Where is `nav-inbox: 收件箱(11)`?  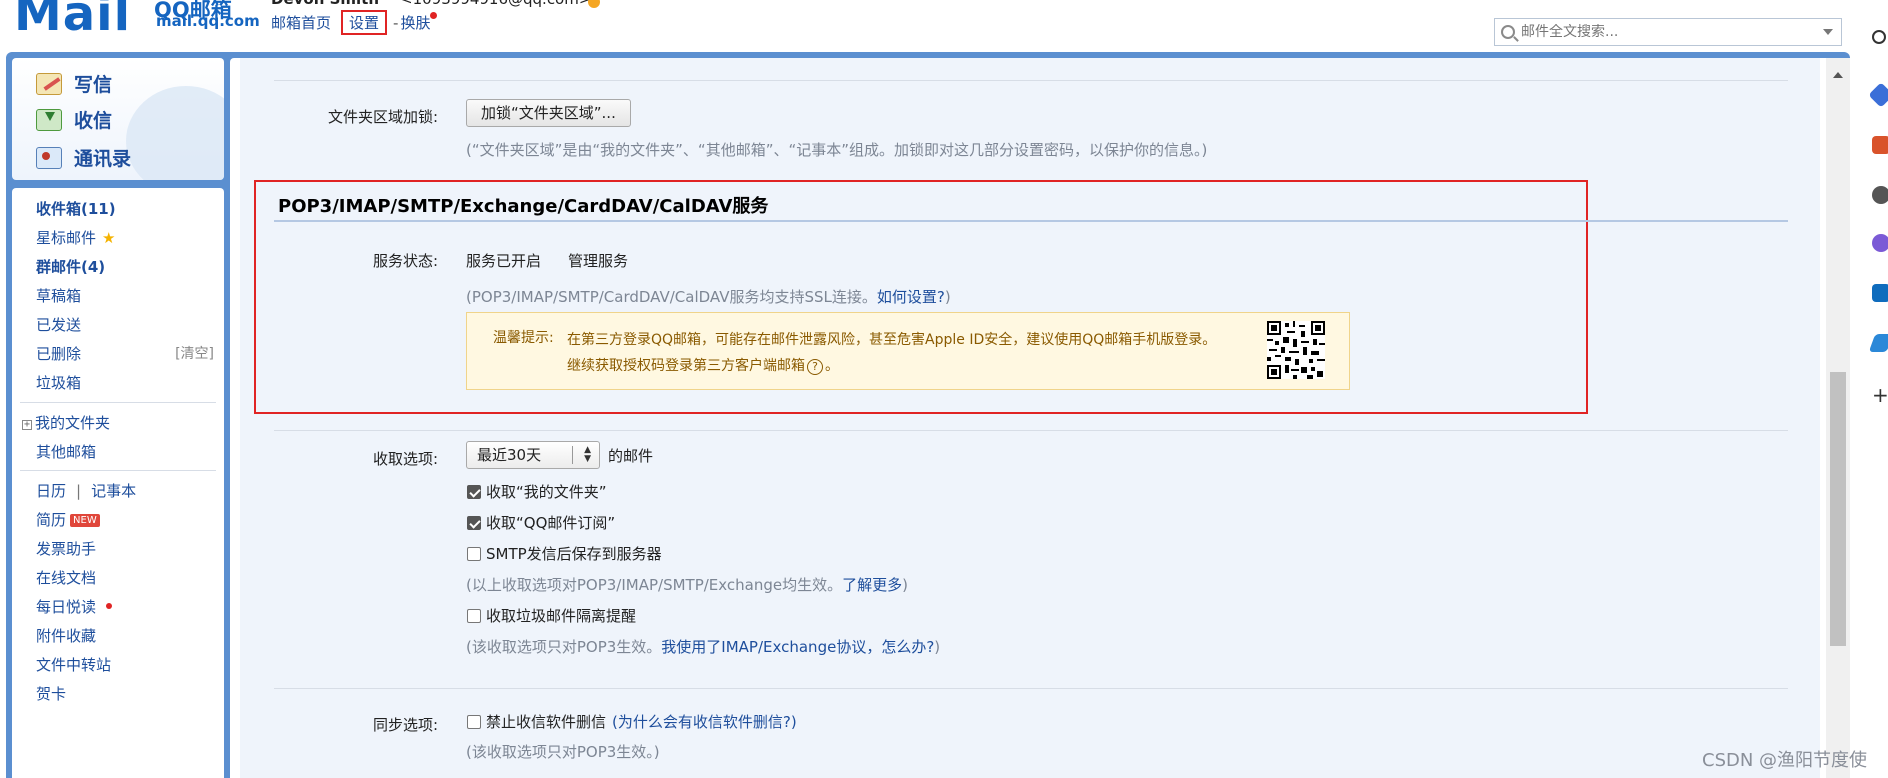 nav-inbox: 收件箱(11) is located at coordinates (76, 208).